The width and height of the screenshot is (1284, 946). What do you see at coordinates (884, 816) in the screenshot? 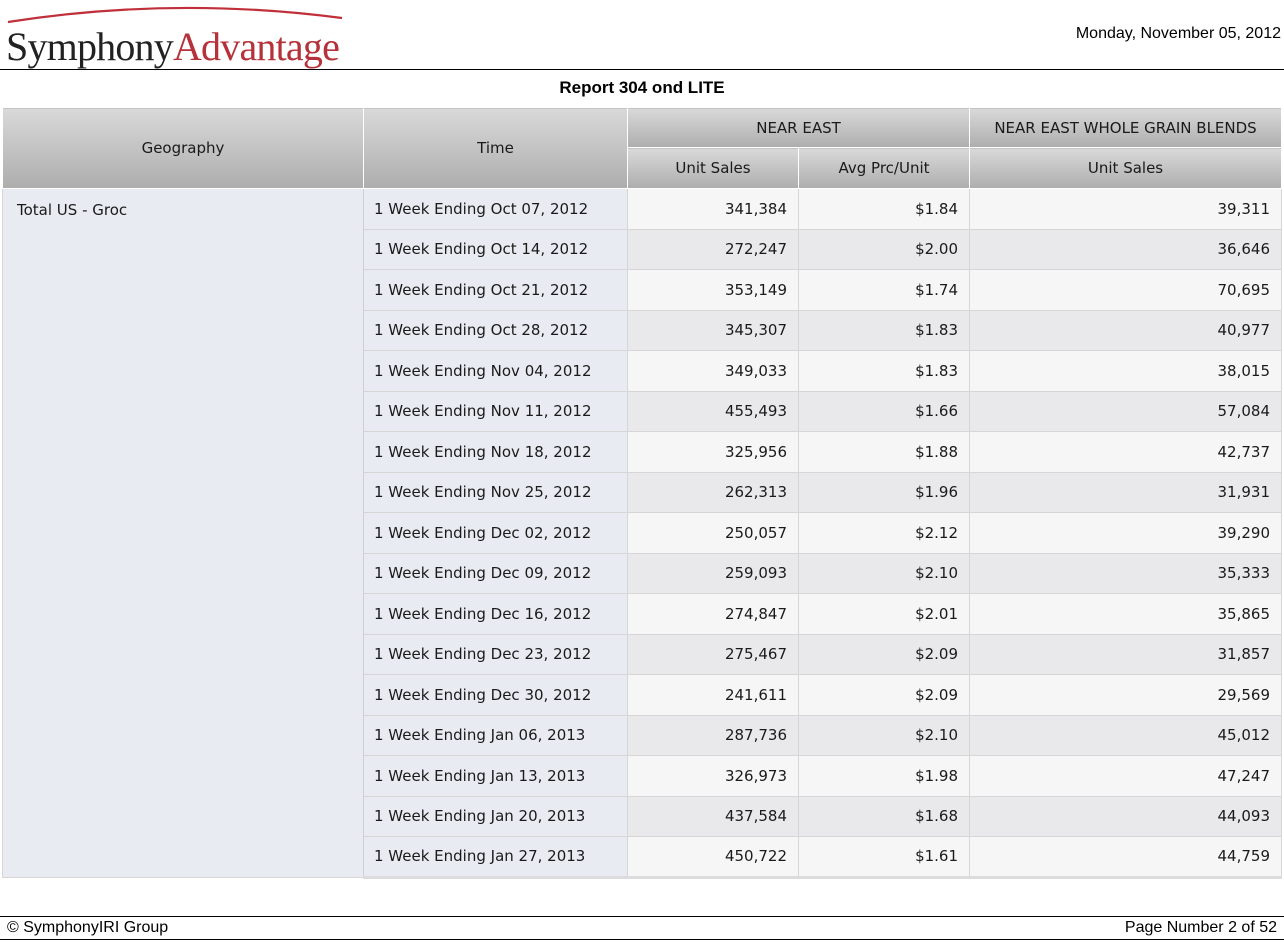
I see `avg-price-cell: $1.68` at bounding box center [884, 816].